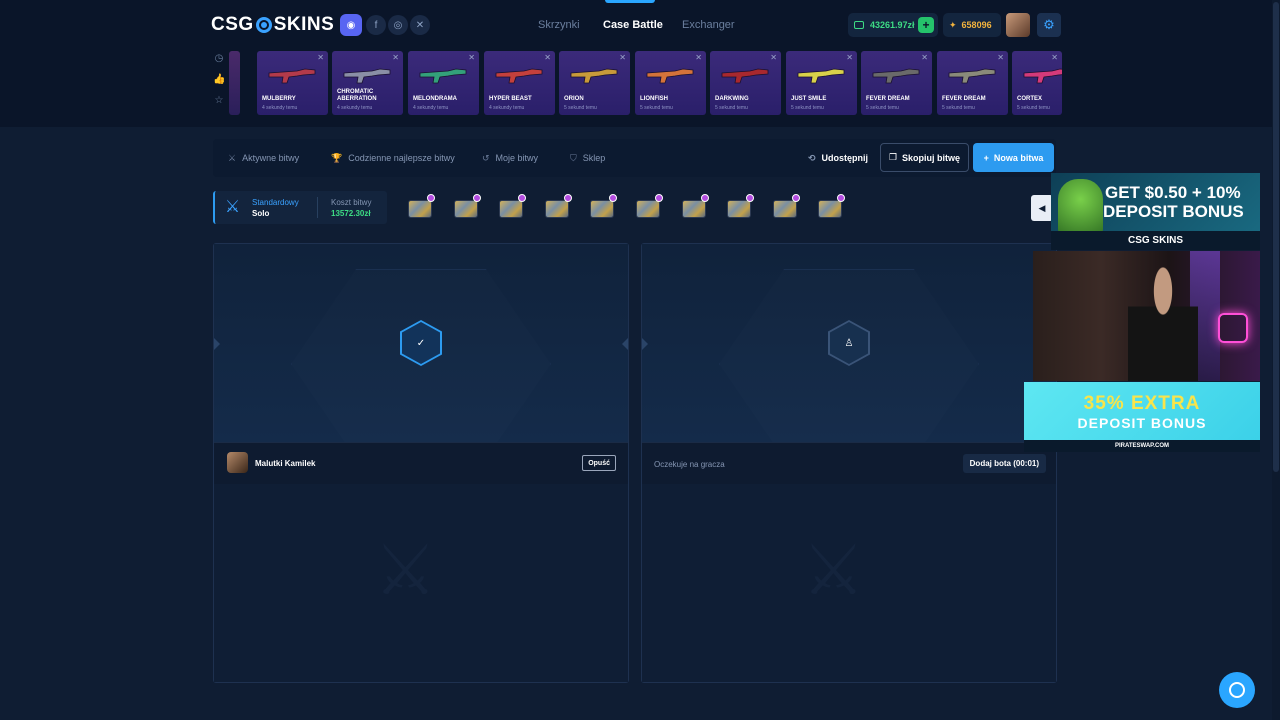  Describe the element at coordinates (1049, 25) in the screenshot. I see `gear-icon: ⚙` at that location.